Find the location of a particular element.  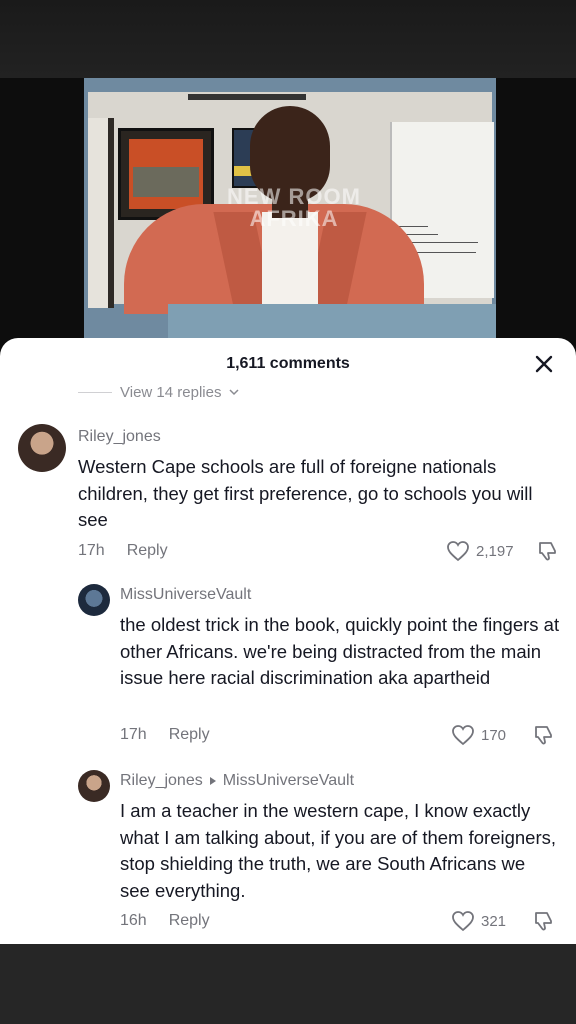

like-button: 321 is located at coordinates (478, 921).